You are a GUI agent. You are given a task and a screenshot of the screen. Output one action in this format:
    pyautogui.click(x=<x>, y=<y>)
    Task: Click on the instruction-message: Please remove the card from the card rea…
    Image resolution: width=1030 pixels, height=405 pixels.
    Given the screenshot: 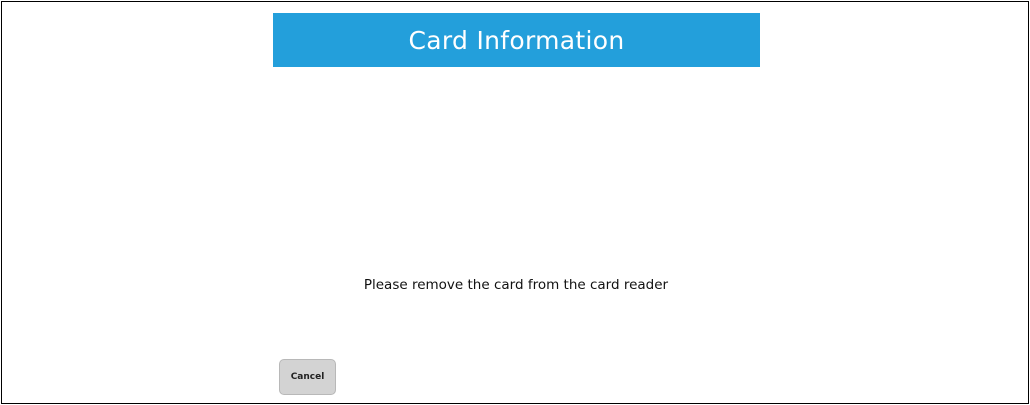 What is the action you would take?
    pyautogui.click(x=516, y=285)
    